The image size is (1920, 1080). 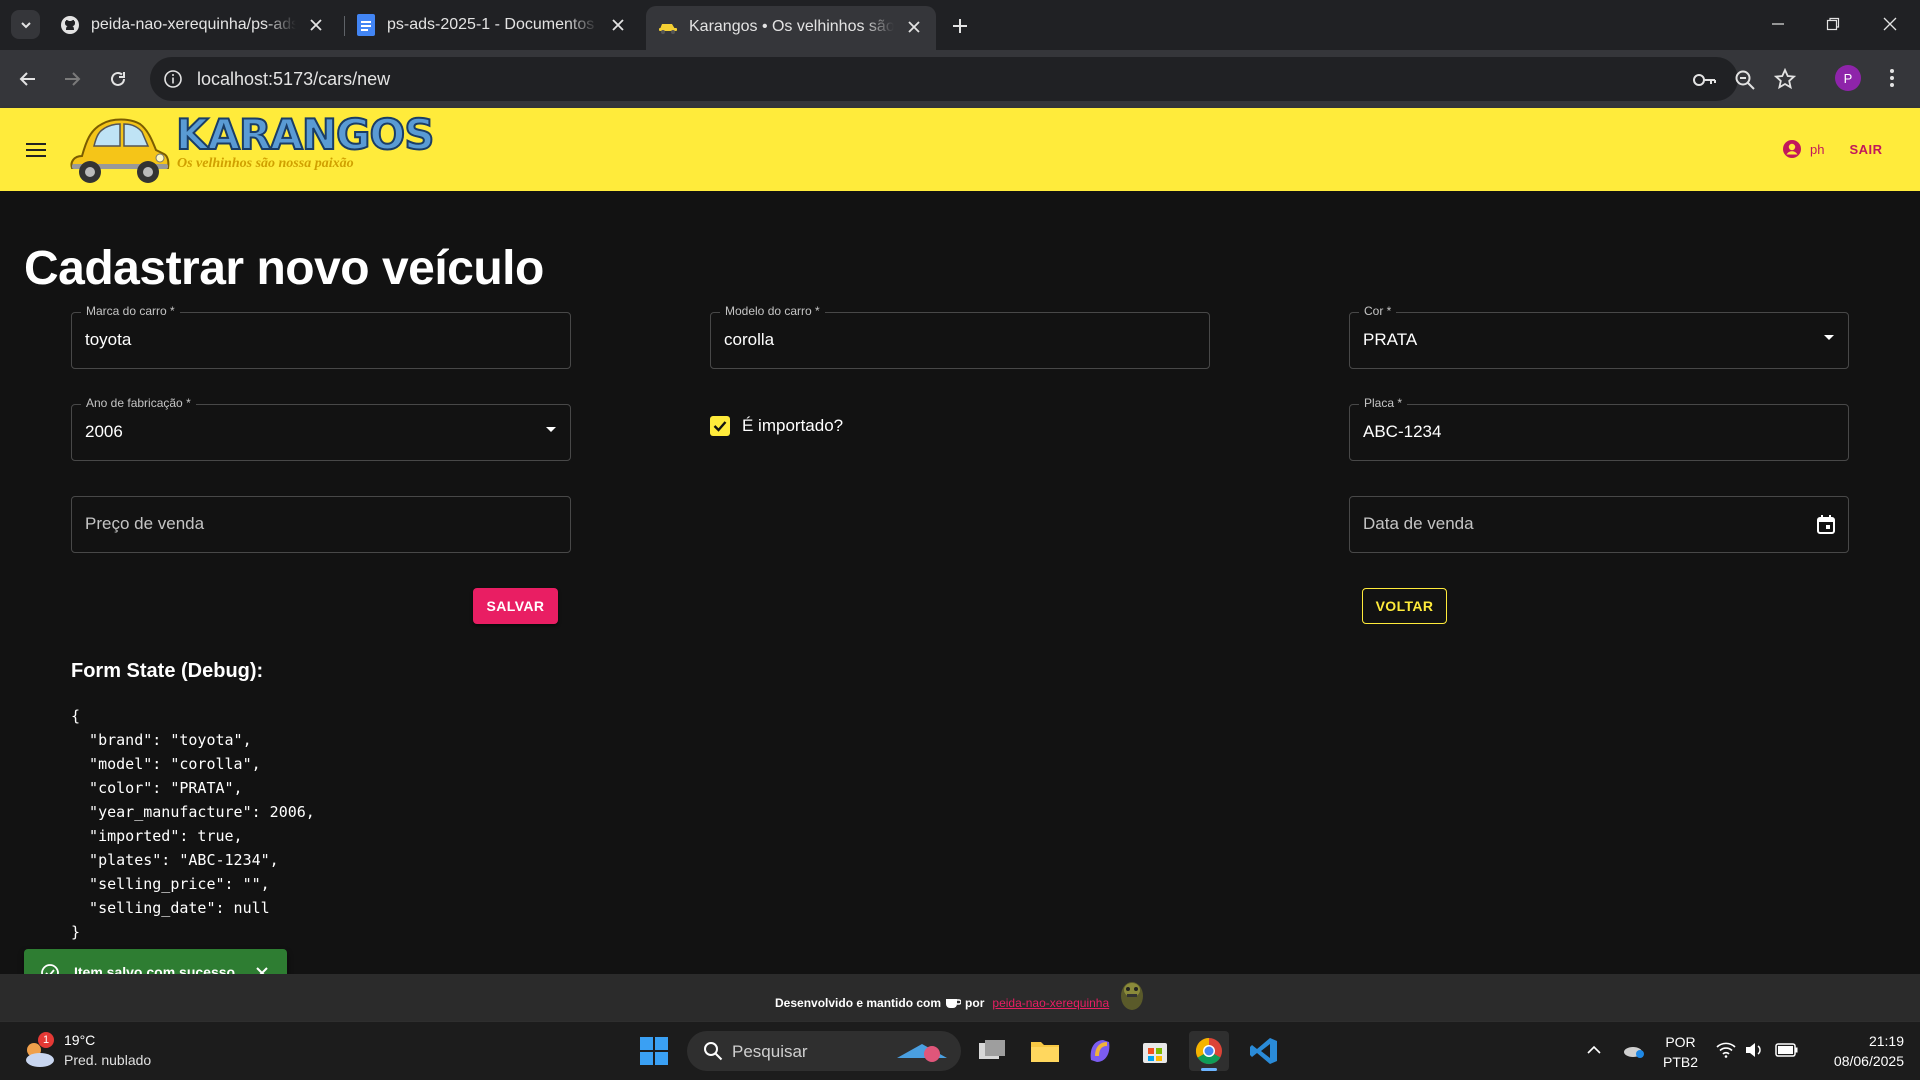 What do you see at coordinates (1890, 24) in the screenshot?
I see `close-window-button` at bounding box center [1890, 24].